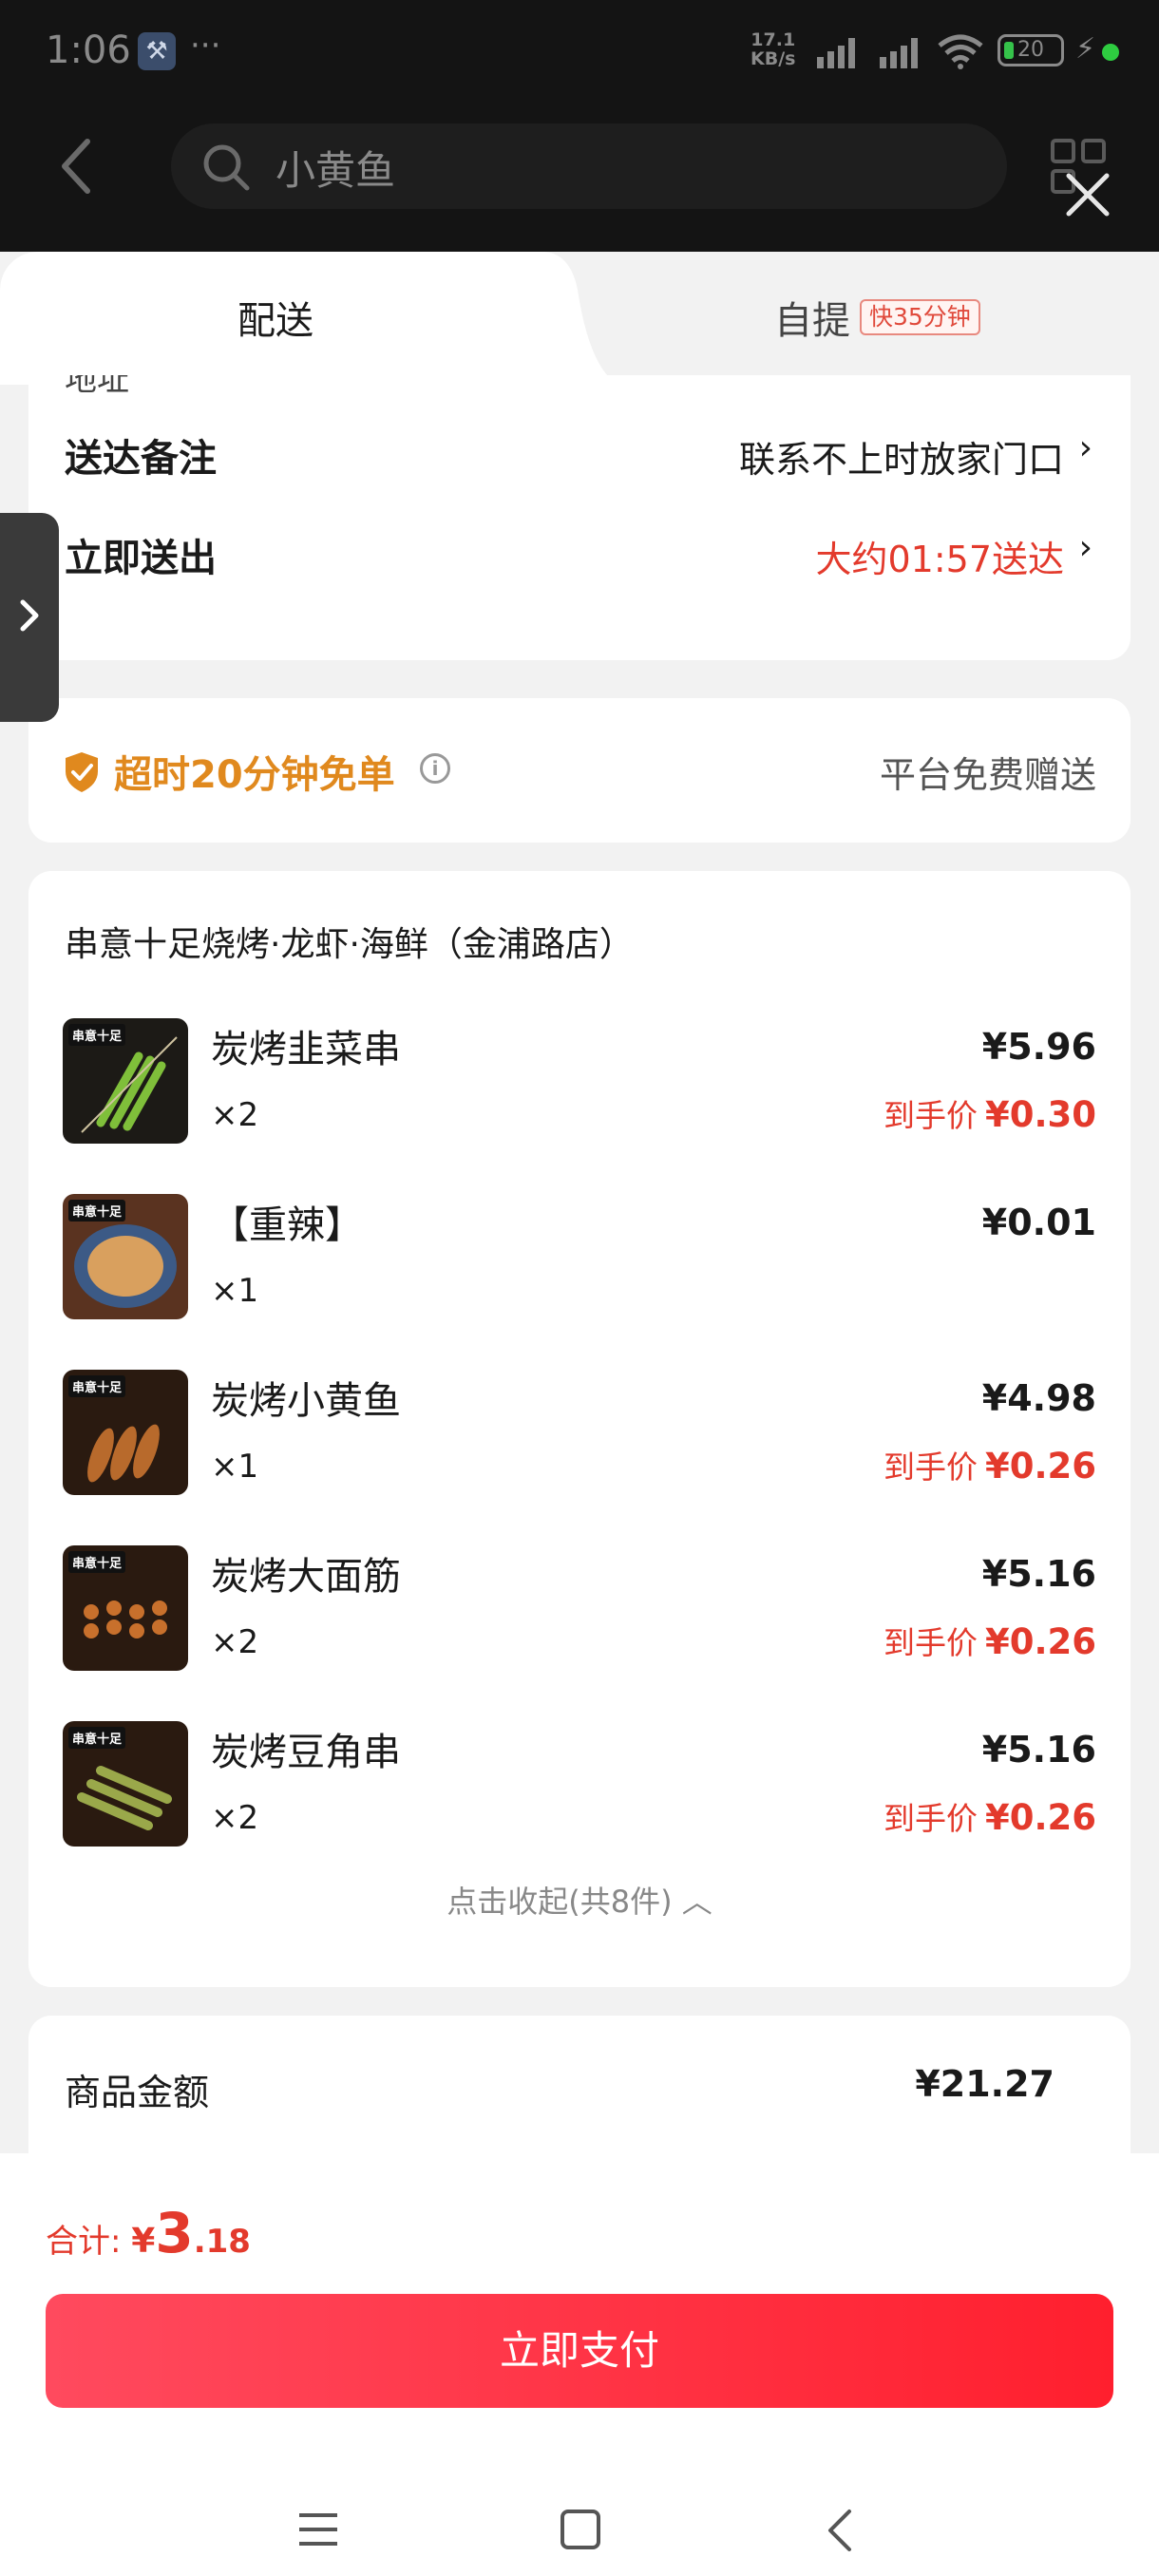 The width and height of the screenshot is (1159, 2576). Describe the element at coordinates (82, 772) in the screenshot. I see `shield-check-icon` at that location.